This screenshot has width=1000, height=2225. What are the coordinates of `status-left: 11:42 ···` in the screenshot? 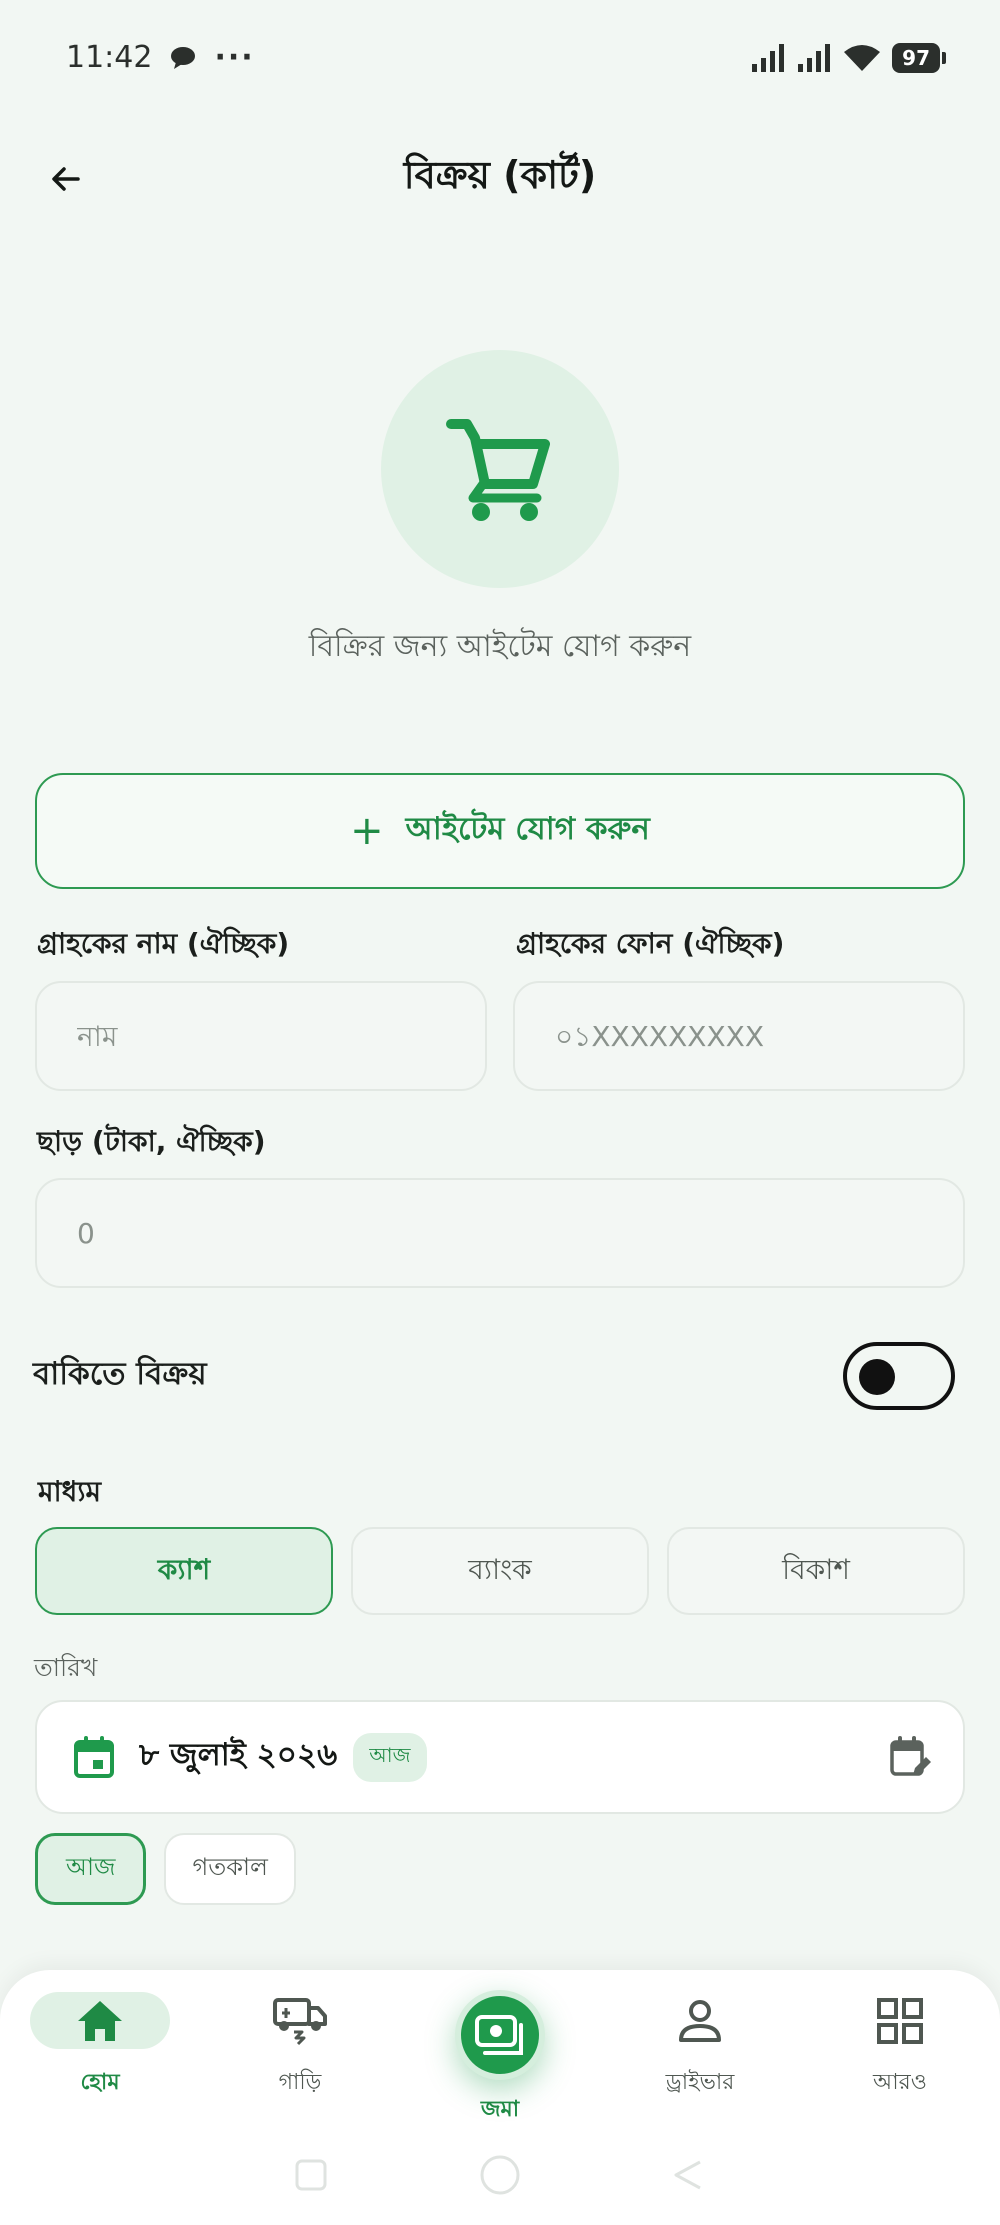 It's located at (160, 57).